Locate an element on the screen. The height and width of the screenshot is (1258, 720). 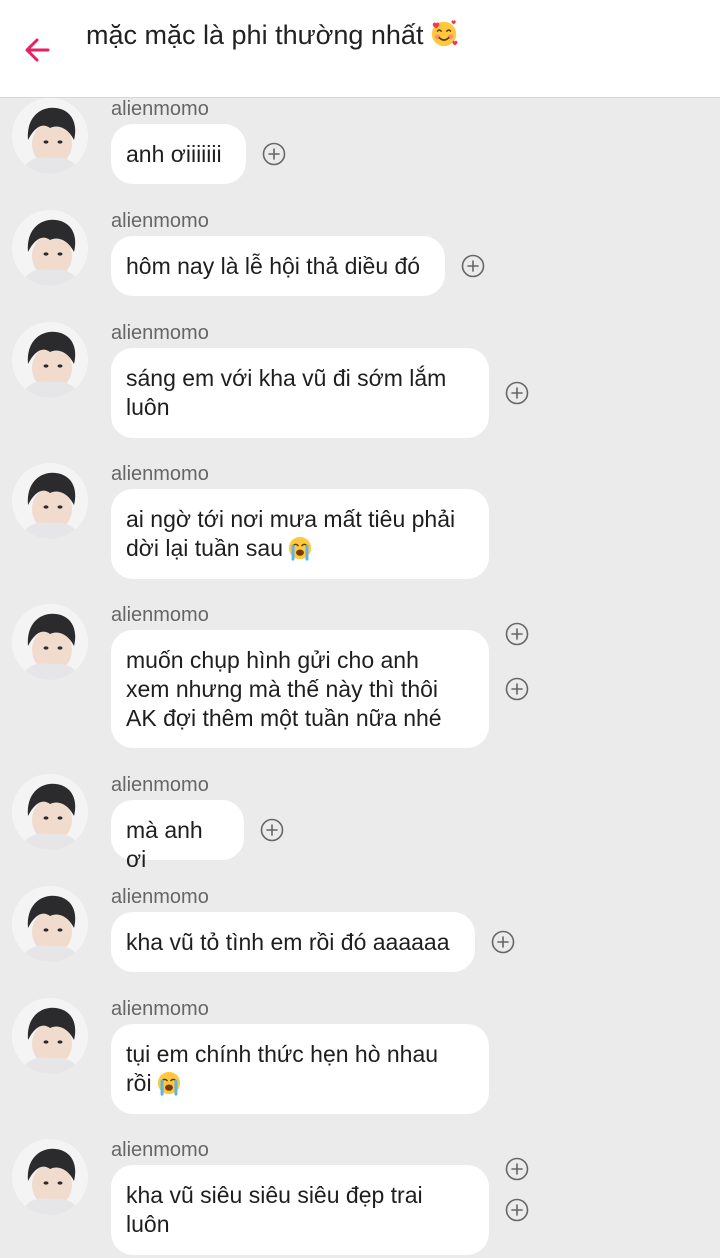
message-text: sáng em với kha vũ đi sớm lắm luôn is located at coordinates (286, 392).